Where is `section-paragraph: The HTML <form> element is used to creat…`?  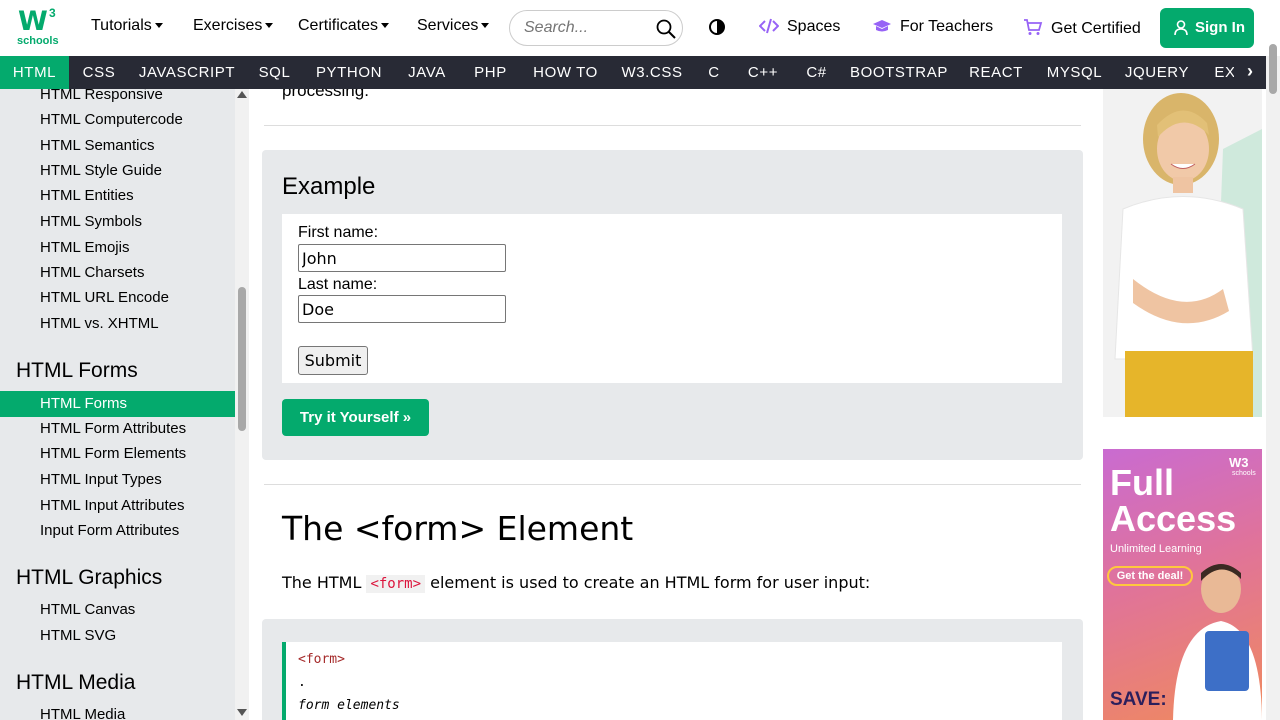
section-paragraph: The HTML <form> element is used to creat… is located at coordinates (576, 583).